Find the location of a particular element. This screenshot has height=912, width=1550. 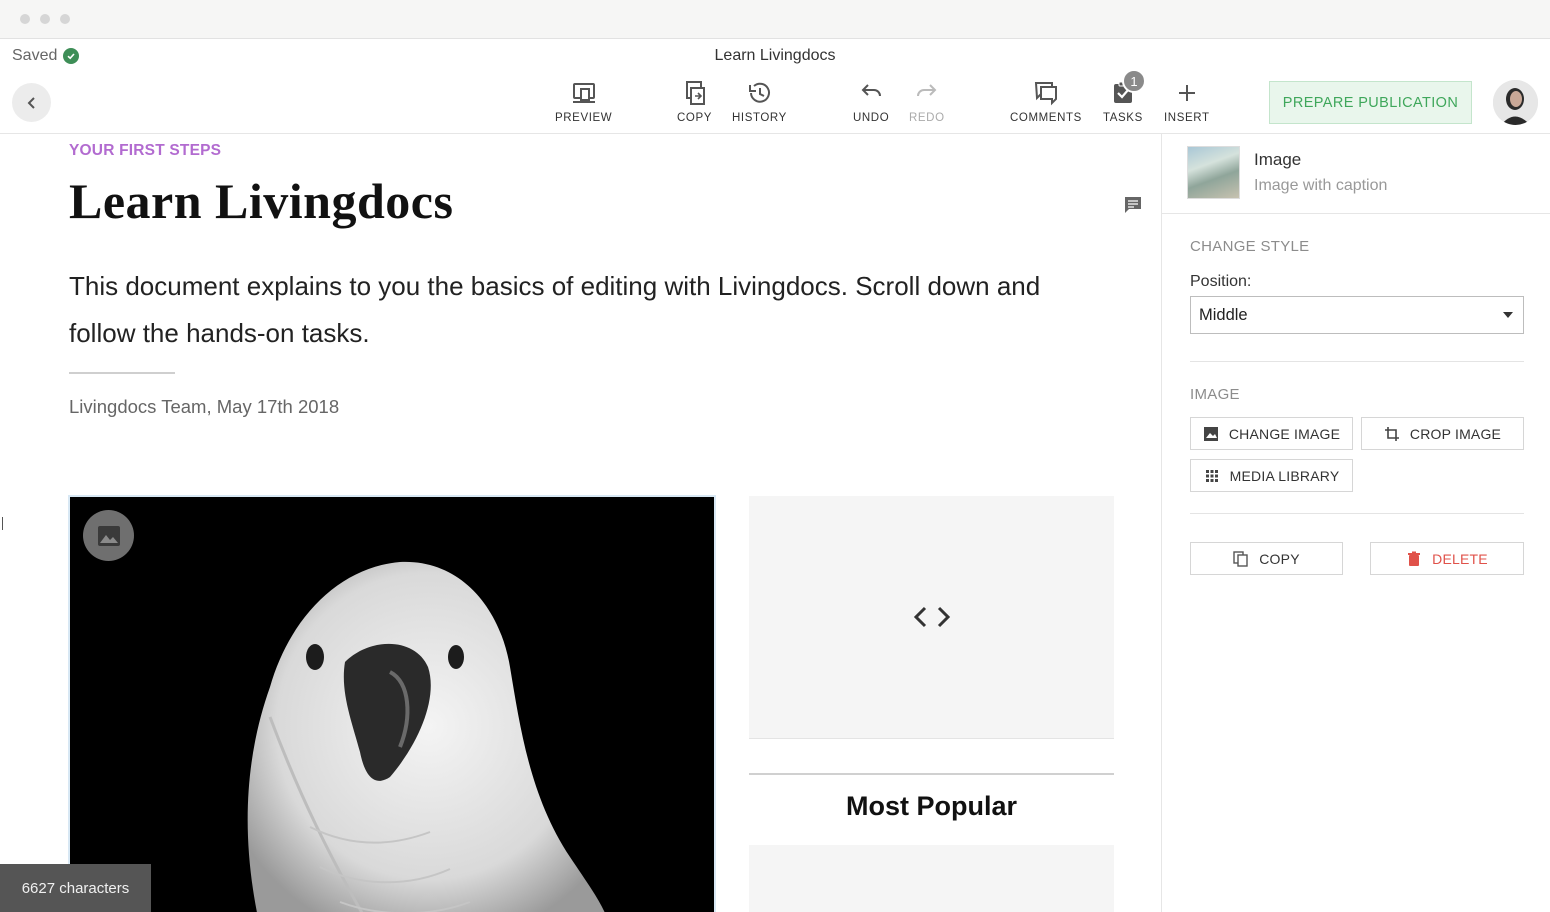

position-label: Position: is located at coordinates (1221, 281).